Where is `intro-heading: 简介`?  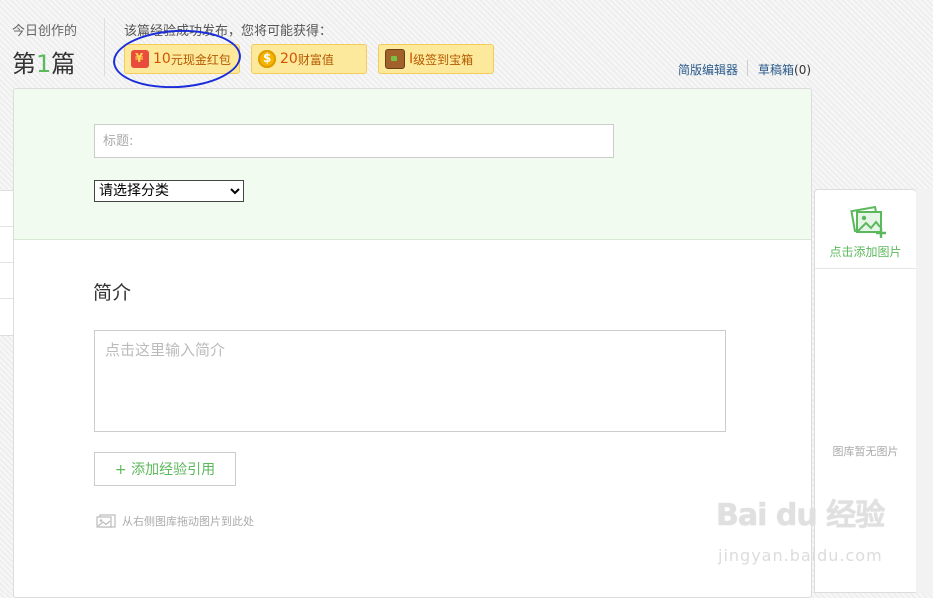 intro-heading: 简介 is located at coordinates (112, 293).